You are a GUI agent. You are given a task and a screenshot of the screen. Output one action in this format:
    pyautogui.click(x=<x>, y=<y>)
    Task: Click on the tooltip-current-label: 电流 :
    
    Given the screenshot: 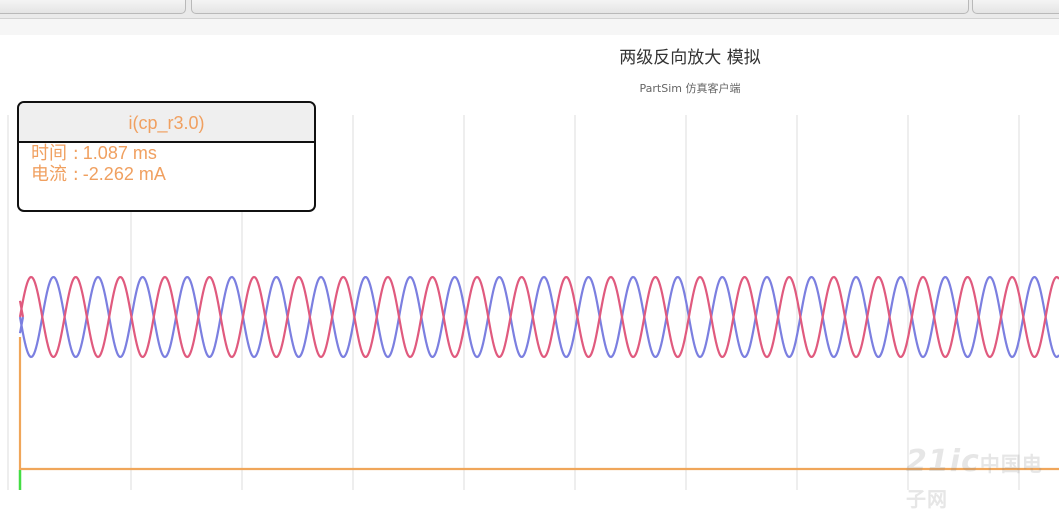 What is the action you would take?
    pyautogui.click(x=55, y=174)
    